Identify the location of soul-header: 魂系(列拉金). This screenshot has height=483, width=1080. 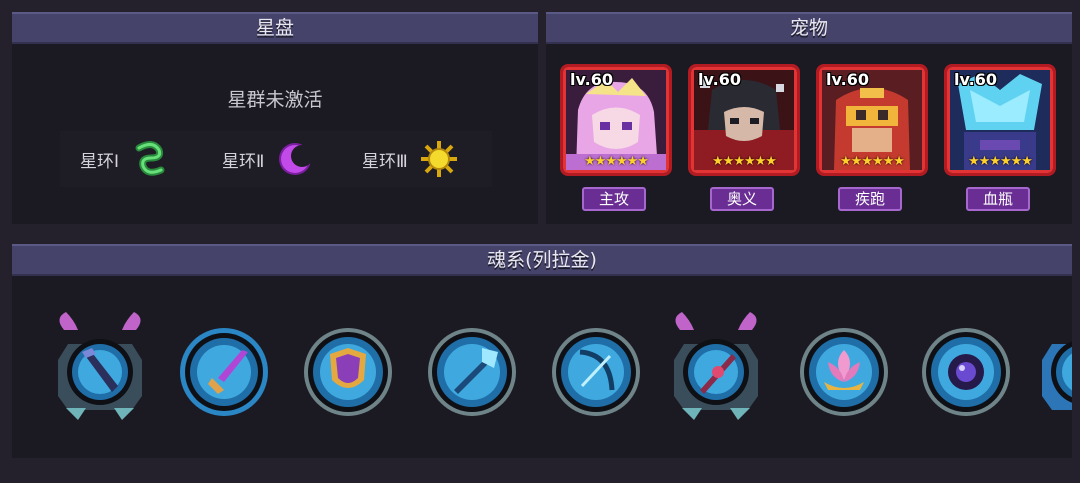
(542, 260).